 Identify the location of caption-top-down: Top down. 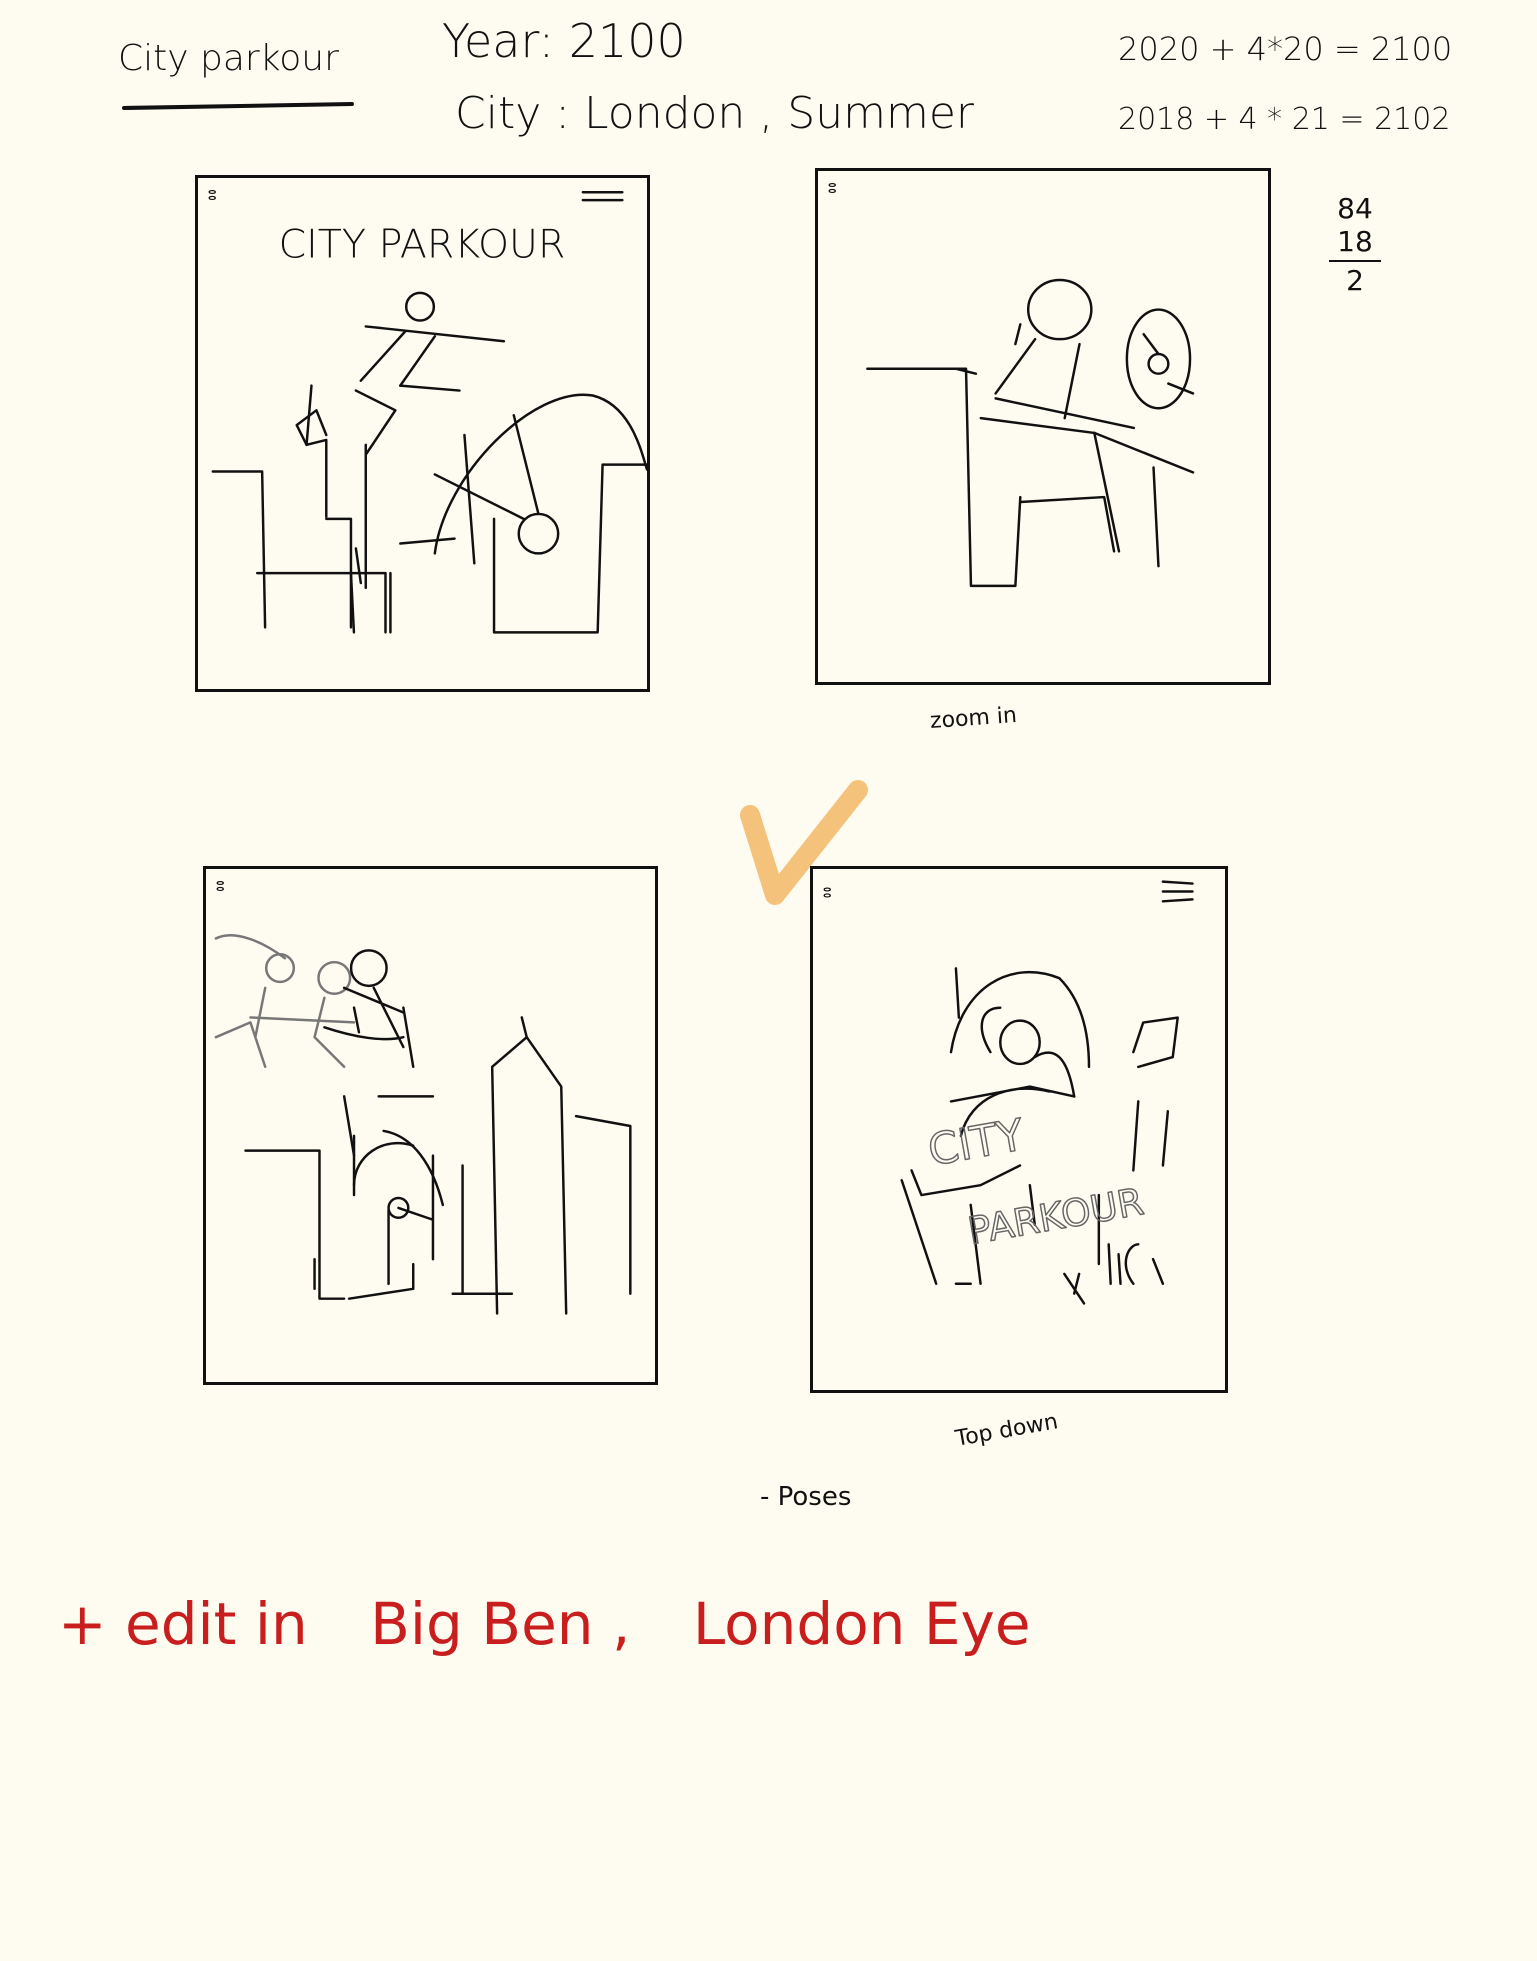
(1006, 1430).